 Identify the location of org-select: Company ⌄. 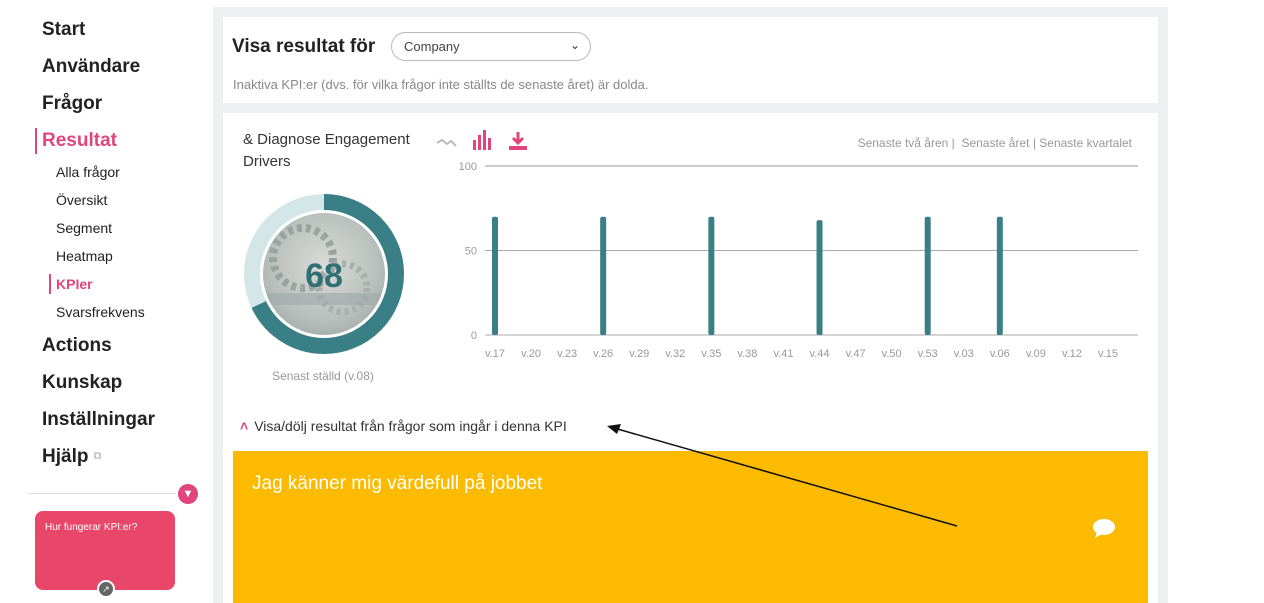
(491, 46).